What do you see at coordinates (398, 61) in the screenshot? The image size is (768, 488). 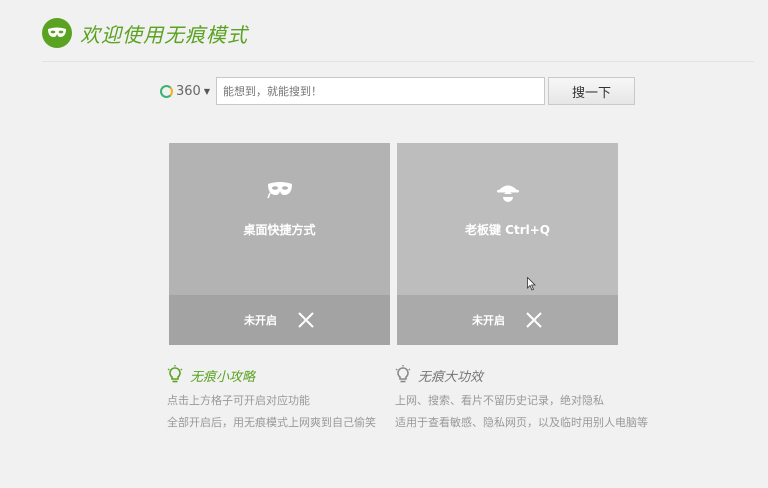 I see `header-divider` at bounding box center [398, 61].